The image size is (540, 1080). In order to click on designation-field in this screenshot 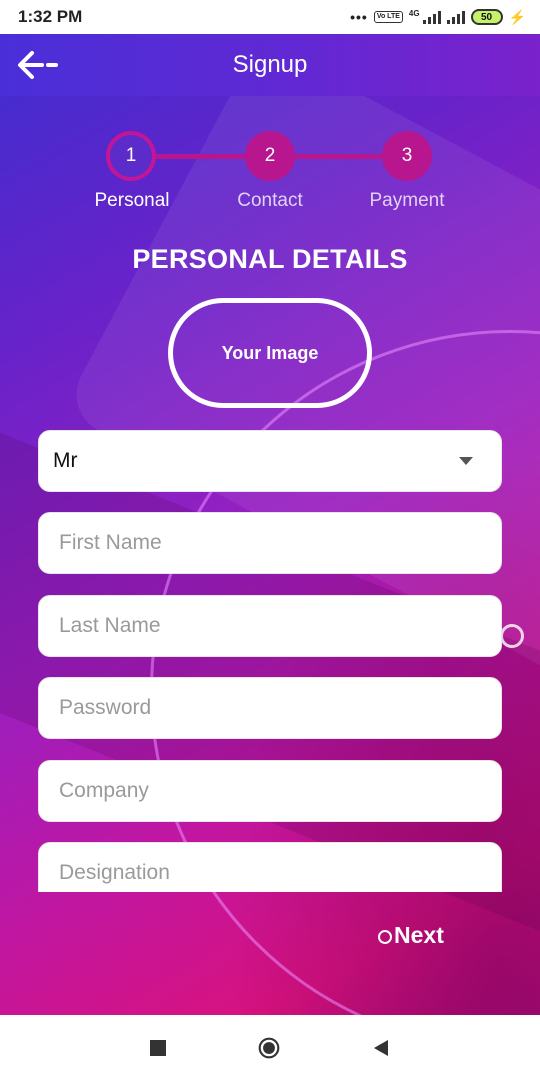, I will do `click(270, 867)`.